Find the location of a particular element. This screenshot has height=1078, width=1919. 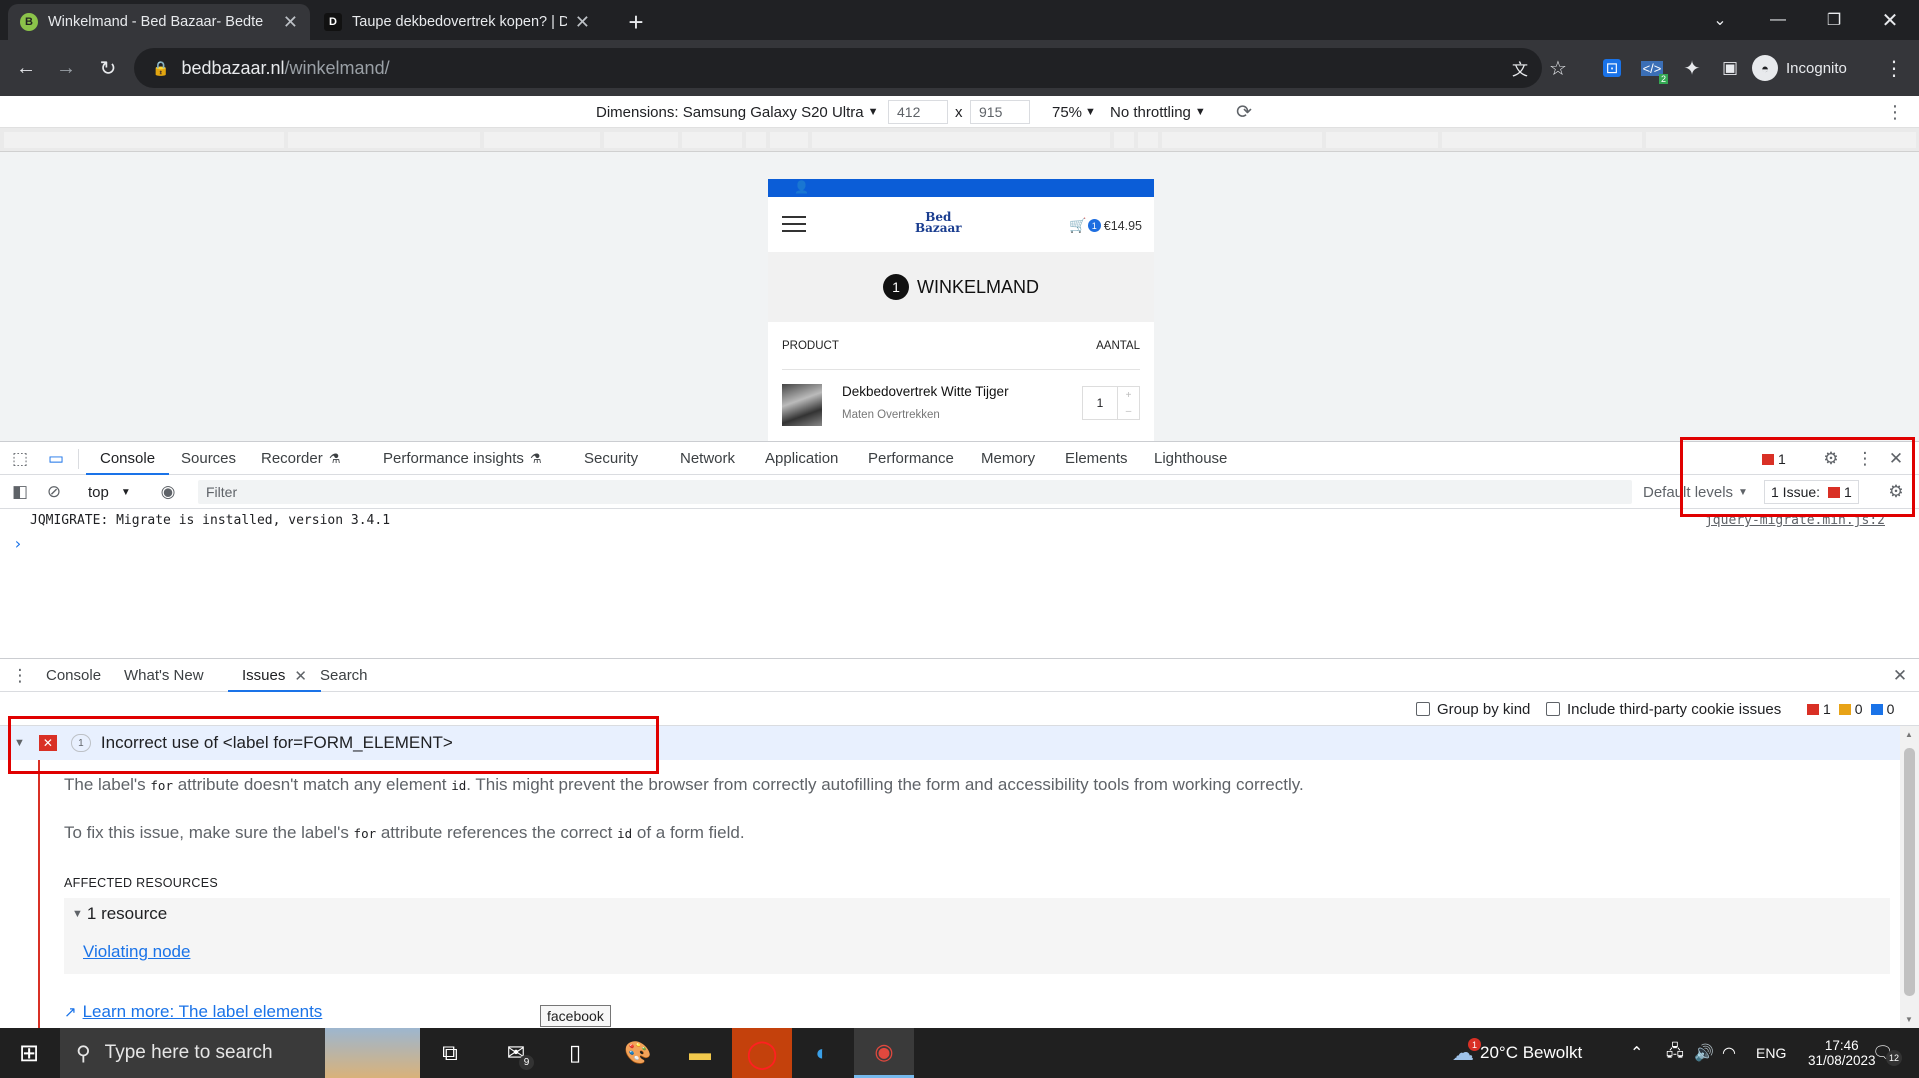

translate-icon: 文 is located at coordinates (1520, 68).